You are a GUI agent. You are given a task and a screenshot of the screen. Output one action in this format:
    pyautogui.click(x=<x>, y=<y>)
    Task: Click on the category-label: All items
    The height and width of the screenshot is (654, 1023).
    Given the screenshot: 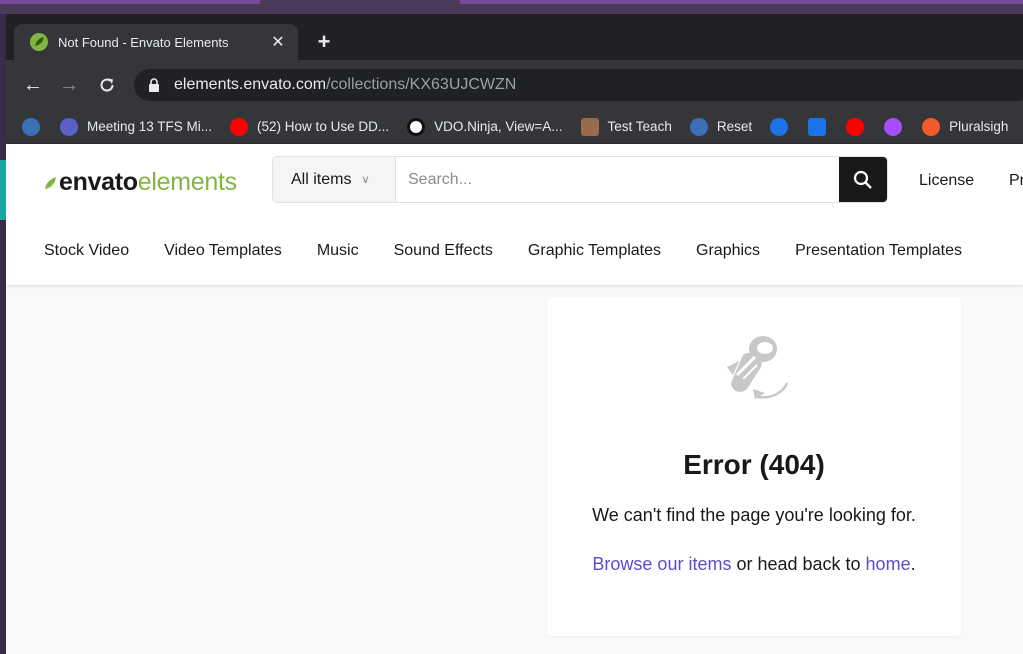 What is the action you would take?
    pyautogui.click(x=321, y=179)
    